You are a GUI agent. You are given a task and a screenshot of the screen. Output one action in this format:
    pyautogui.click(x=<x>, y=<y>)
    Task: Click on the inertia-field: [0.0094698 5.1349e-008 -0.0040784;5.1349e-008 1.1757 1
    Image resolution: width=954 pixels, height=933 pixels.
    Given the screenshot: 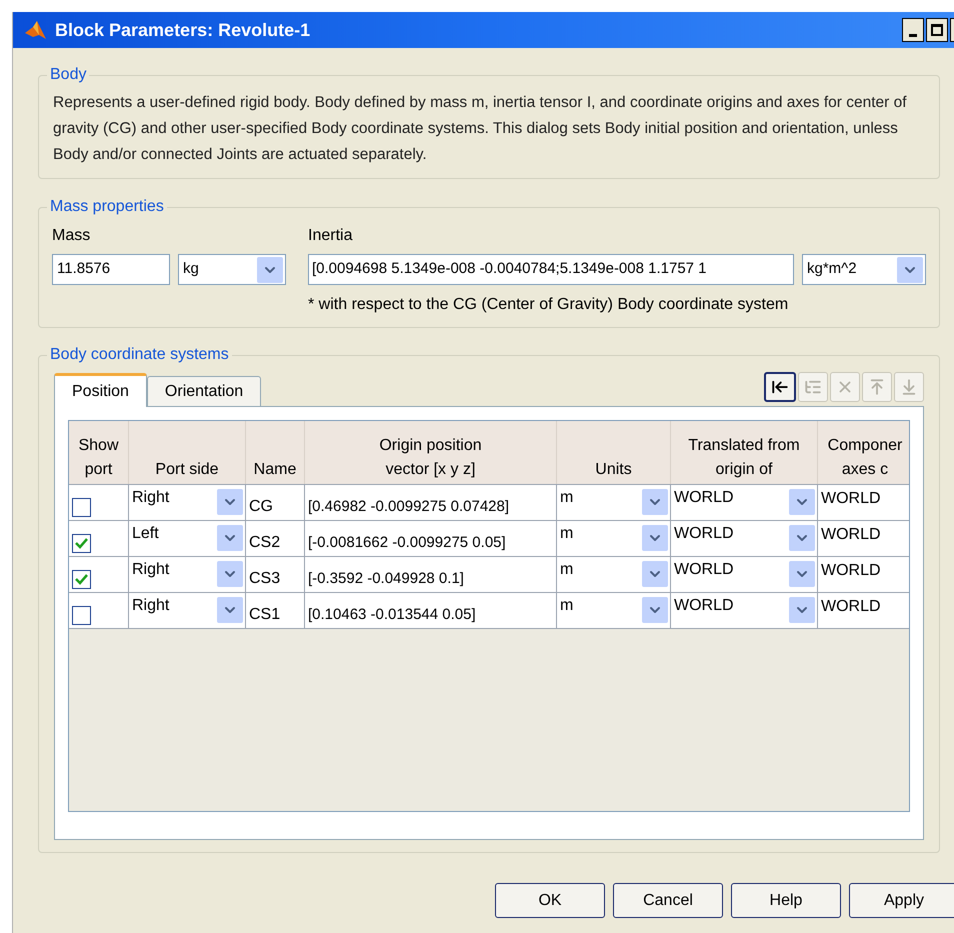 What is the action you would take?
    pyautogui.click(x=551, y=269)
    